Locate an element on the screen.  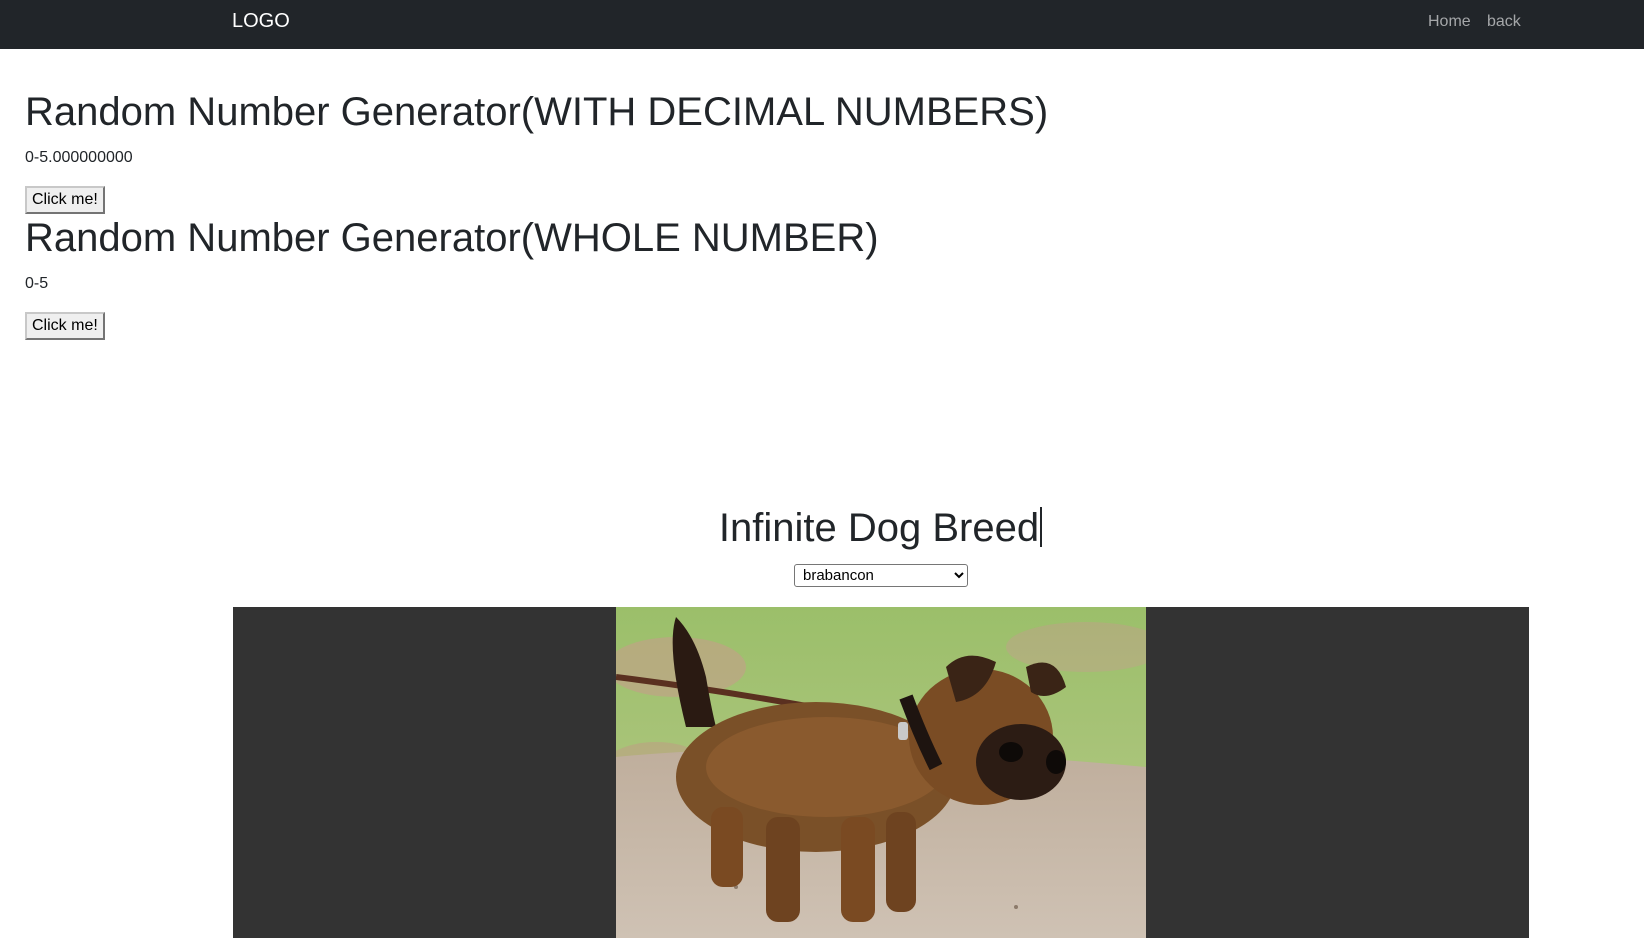
decimal-generator-range: 0-5.000000000 is located at coordinates (79, 157).